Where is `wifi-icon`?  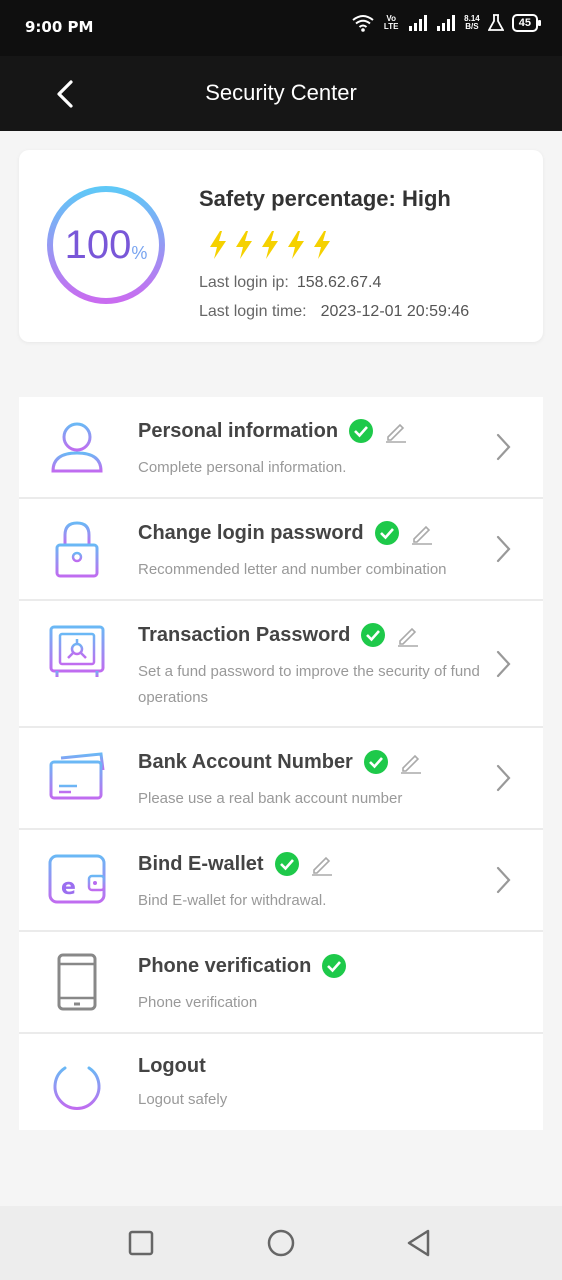
wifi-icon is located at coordinates (363, 23).